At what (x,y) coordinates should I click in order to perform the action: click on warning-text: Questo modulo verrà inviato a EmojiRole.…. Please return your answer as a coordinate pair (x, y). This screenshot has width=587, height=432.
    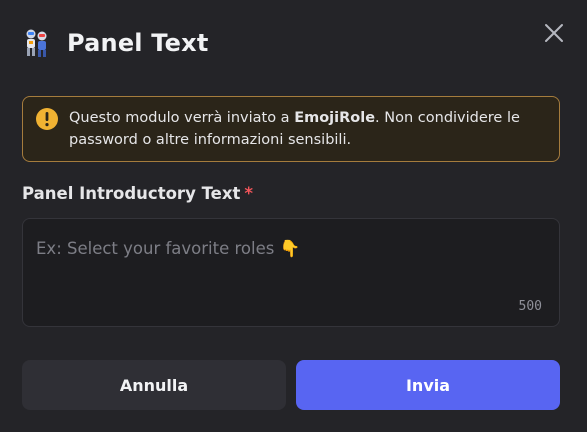
    Looking at the image, I should click on (308, 129).